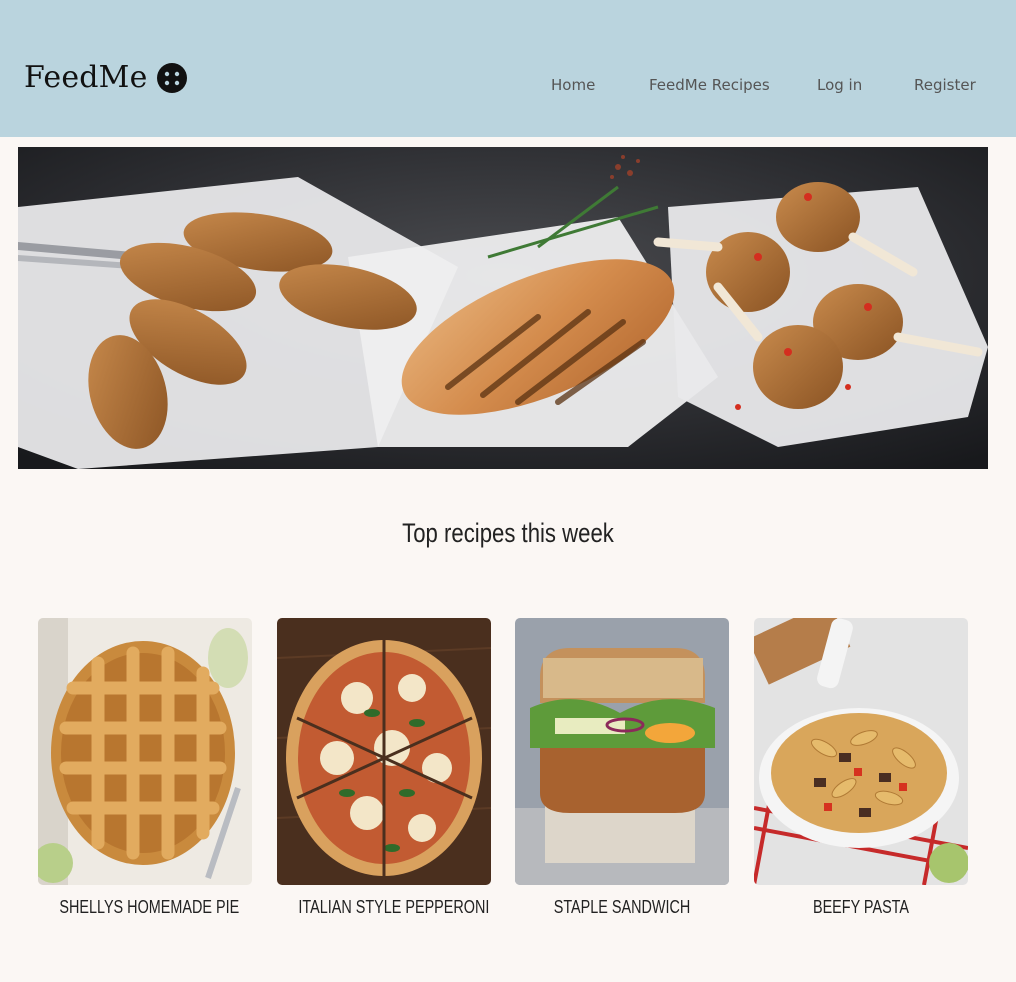 Image resolution: width=1016 pixels, height=982 pixels. Describe the element at coordinates (508, 533) in the screenshot. I see `section-title: Top recipes this week` at that location.